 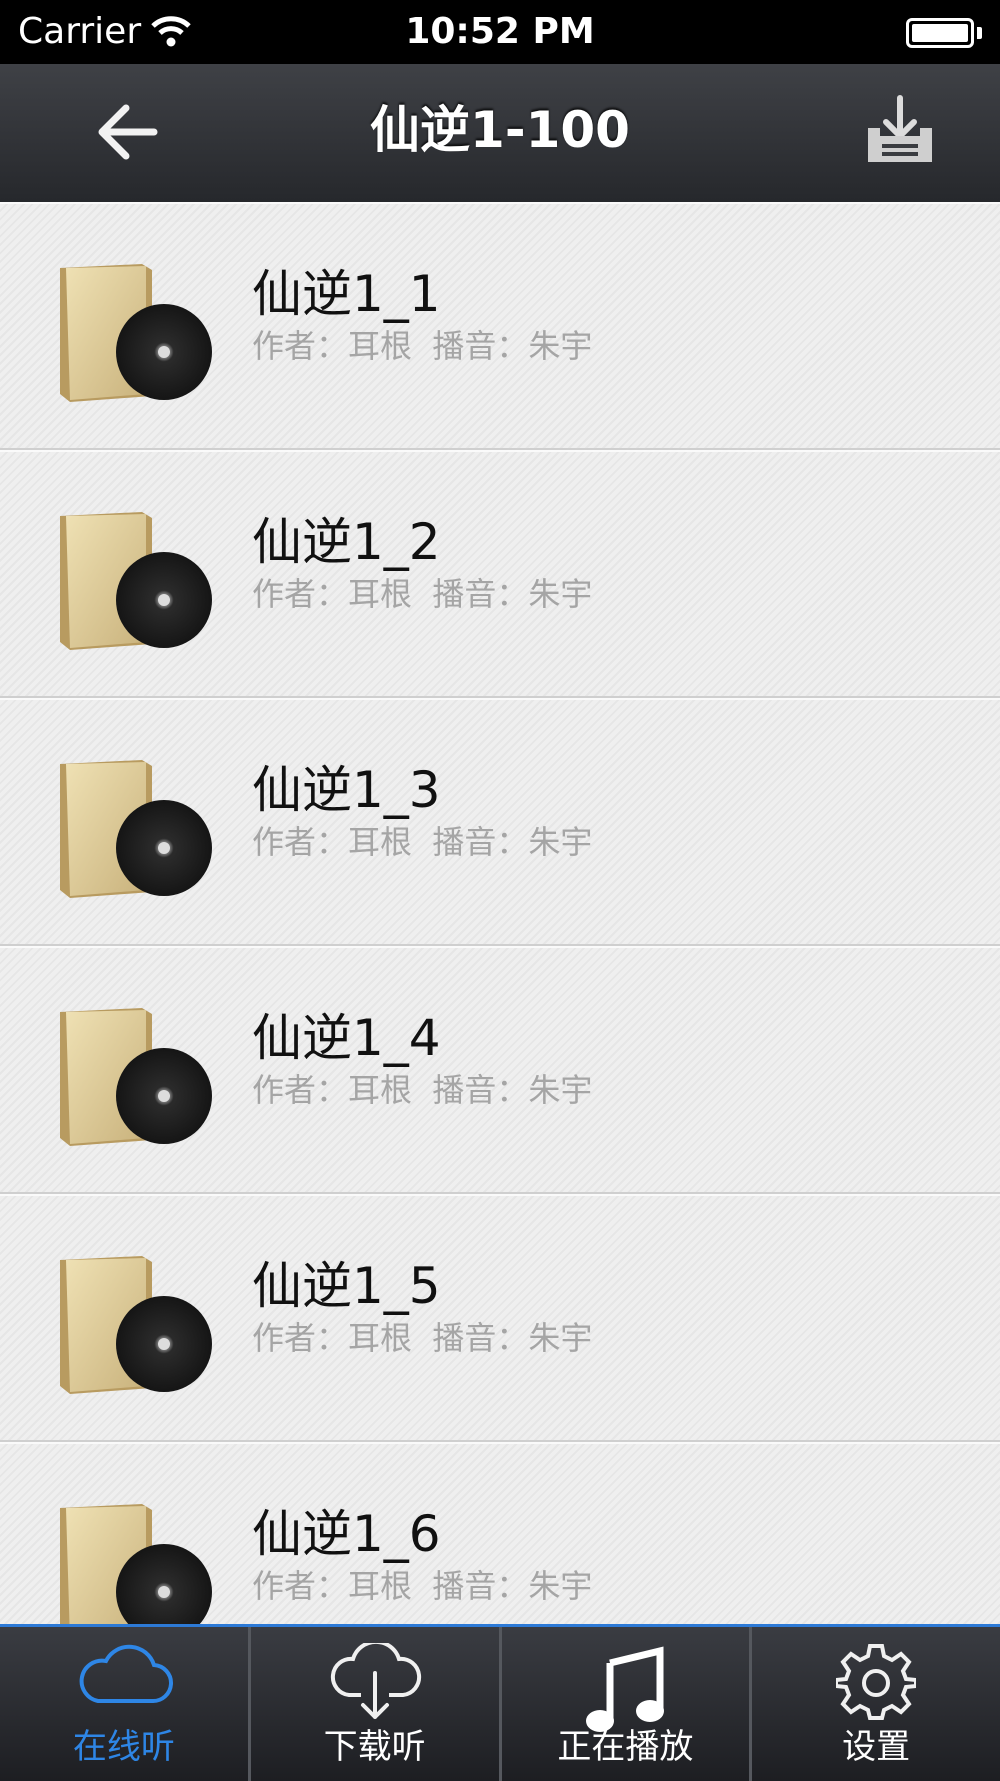 I want to click on tab-now-playing: 正在播放, so click(x=627, y=1704).